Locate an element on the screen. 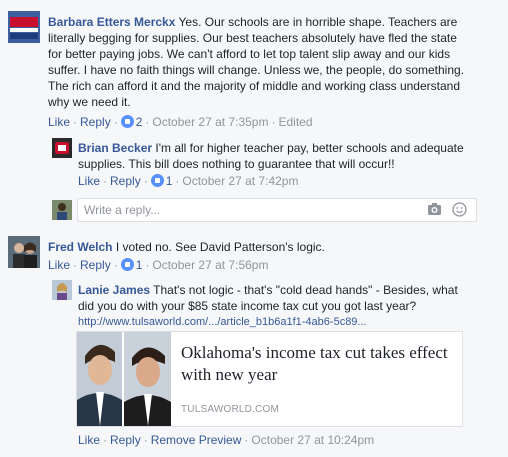 This screenshot has height=457, width=508. edited-label: Edited is located at coordinates (295, 122).